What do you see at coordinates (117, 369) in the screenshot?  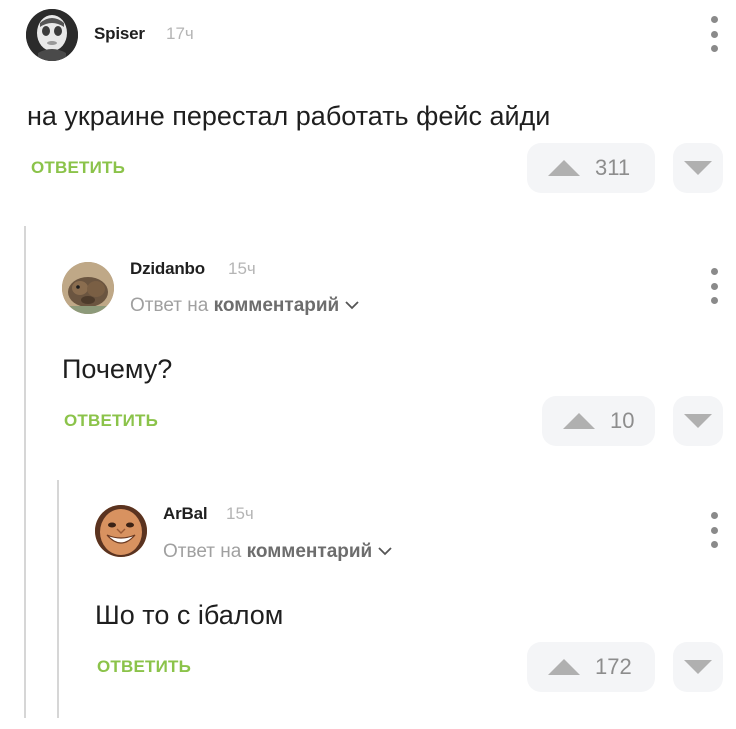 I see `comment-text: Почему?` at bounding box center [117, 369].